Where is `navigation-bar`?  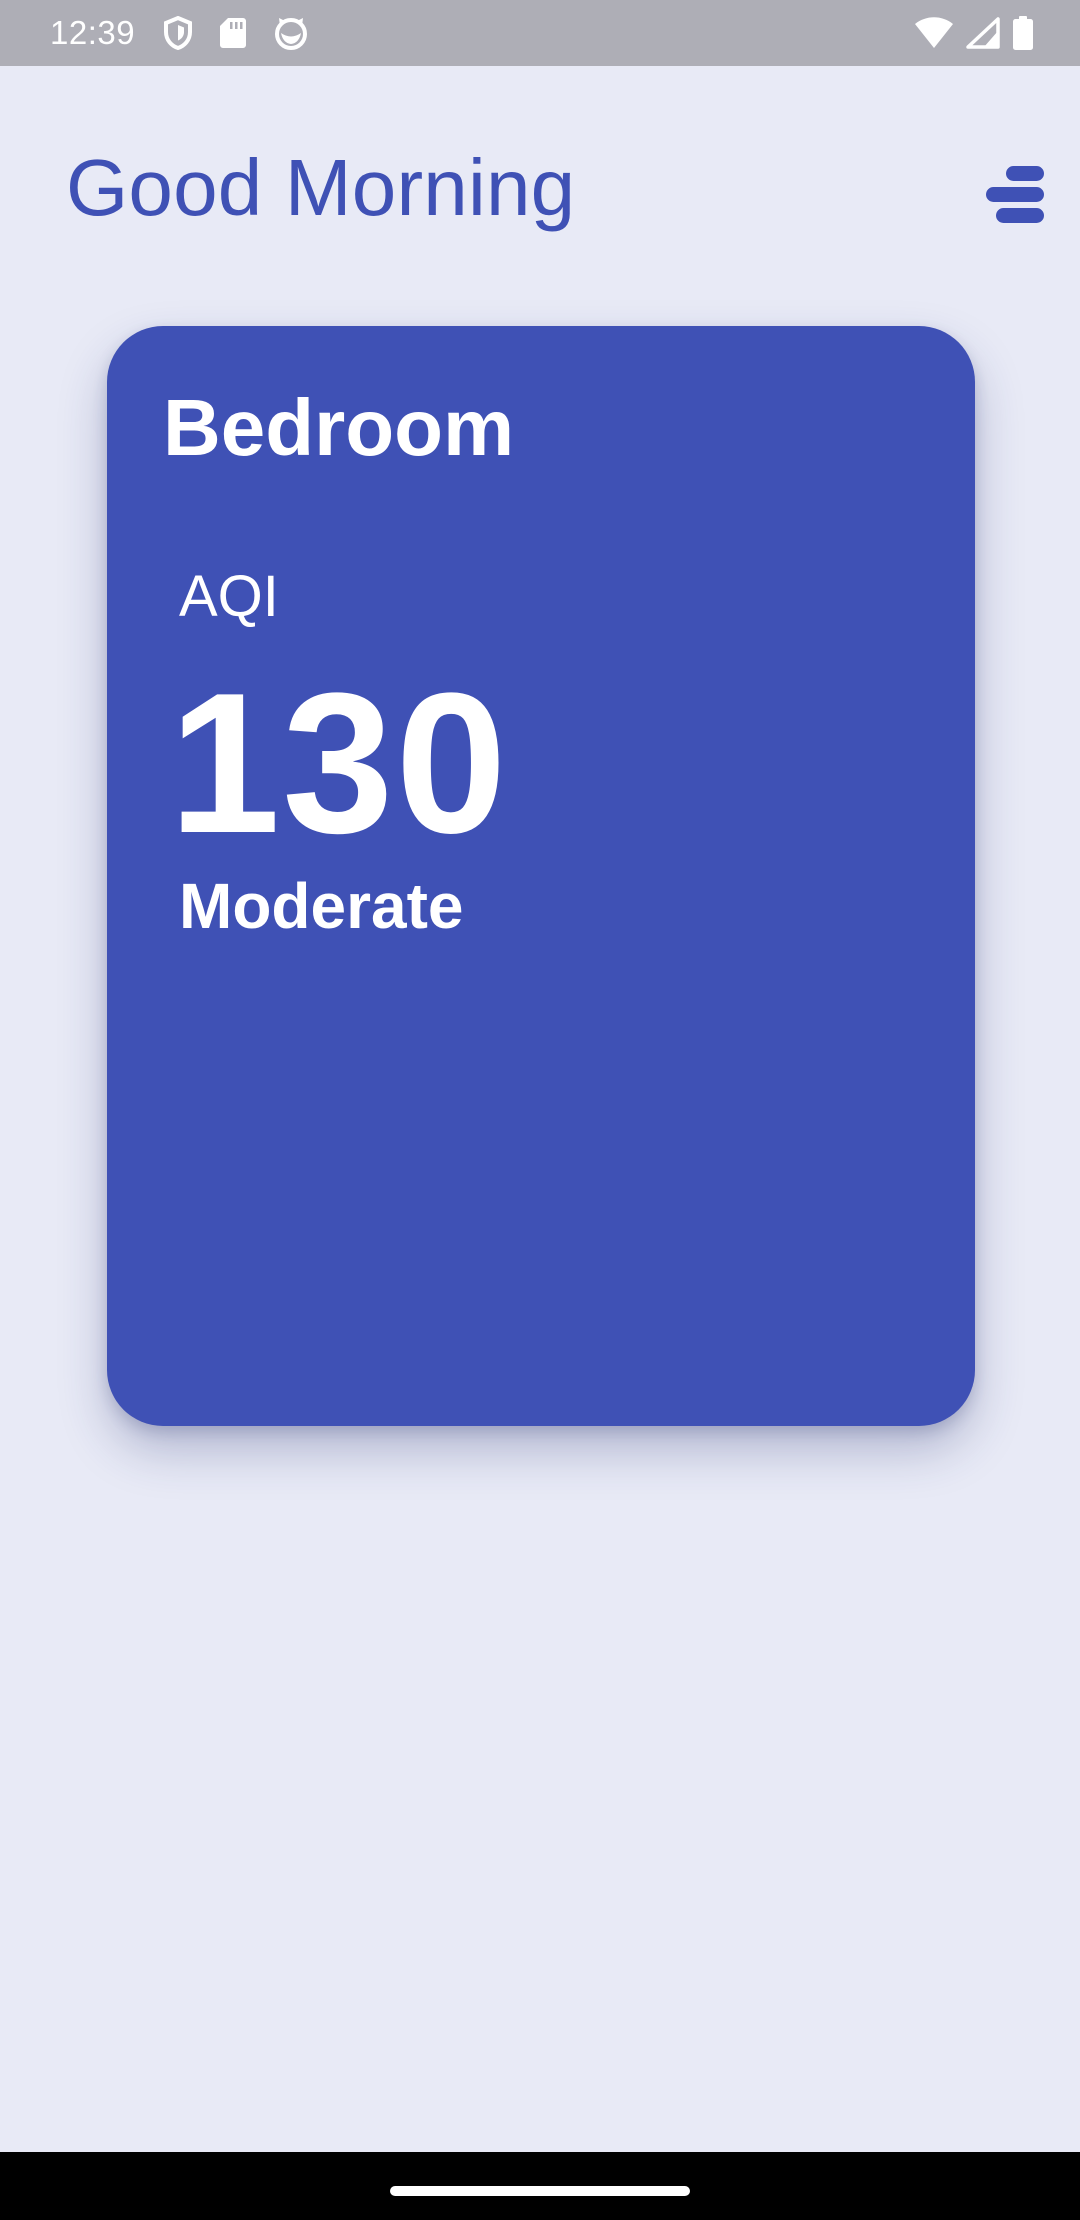 navigation-bar is located at coordinates (540, 2186).